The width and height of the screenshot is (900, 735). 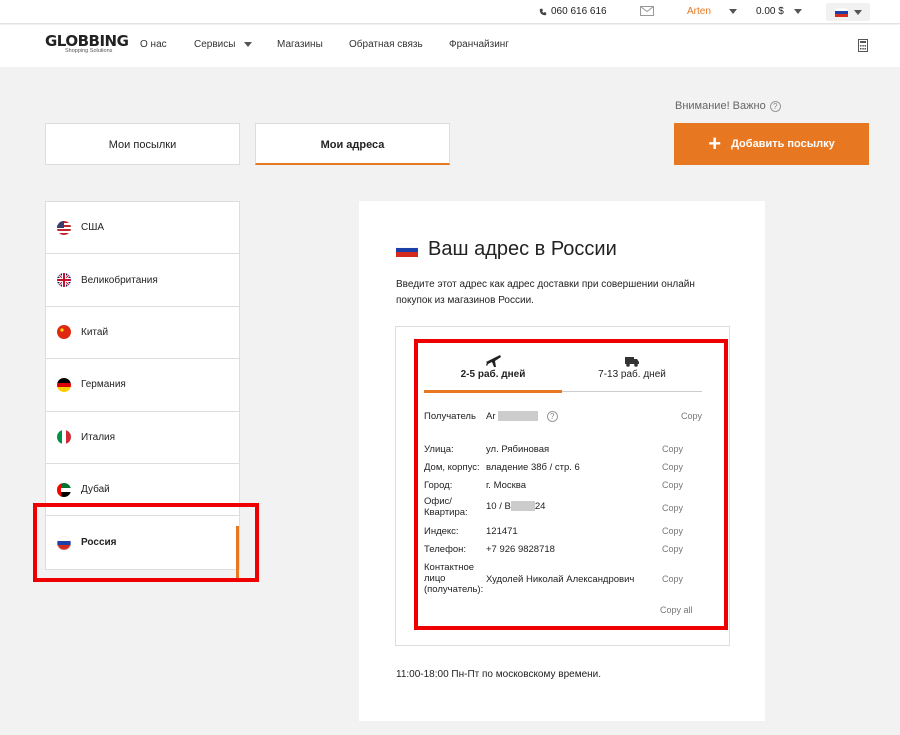 I want to click on calculator-icon, so click(x=863, y=45).